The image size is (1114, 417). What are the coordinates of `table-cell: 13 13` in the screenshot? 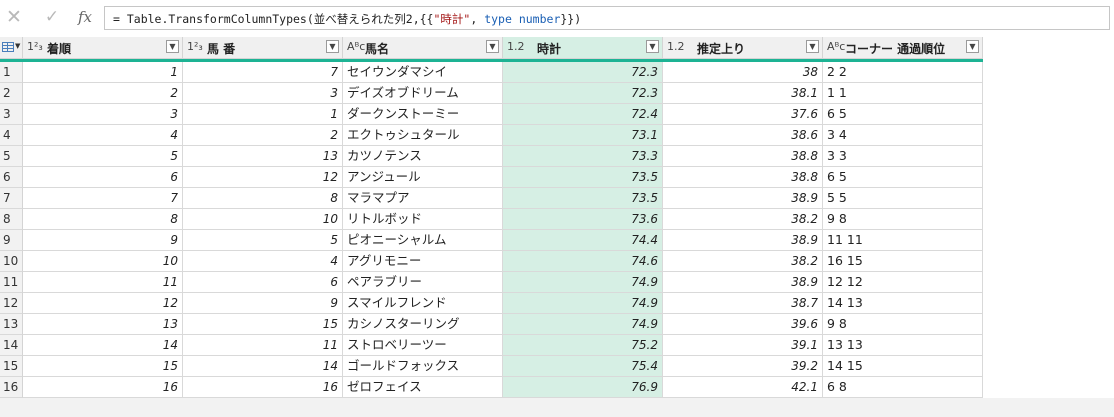 It's located at (903, 345).